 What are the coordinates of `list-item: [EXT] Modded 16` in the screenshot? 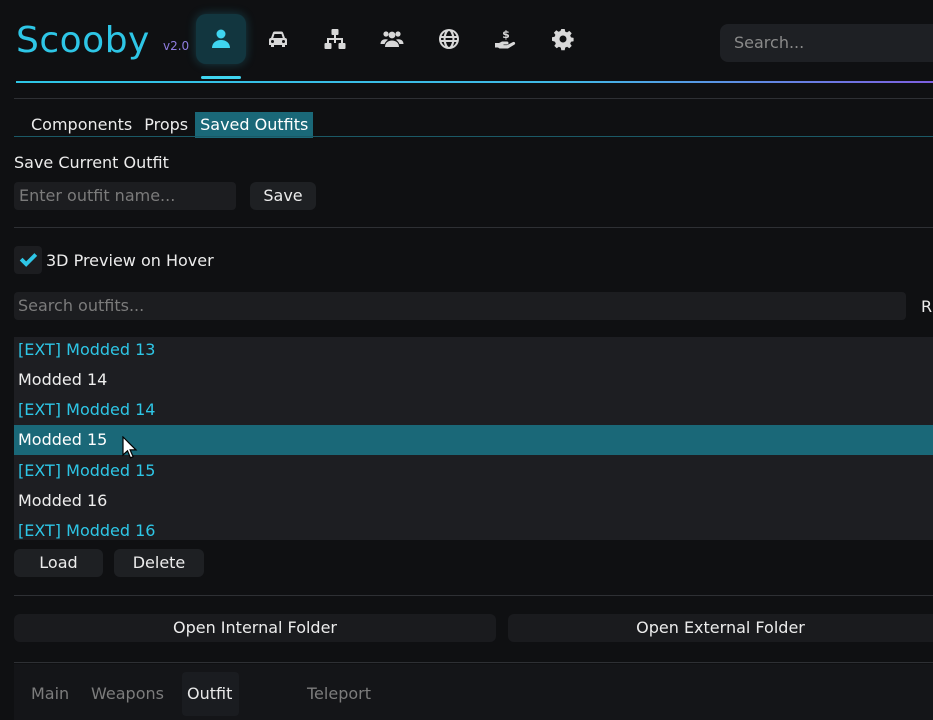 It's located at (473, 528).